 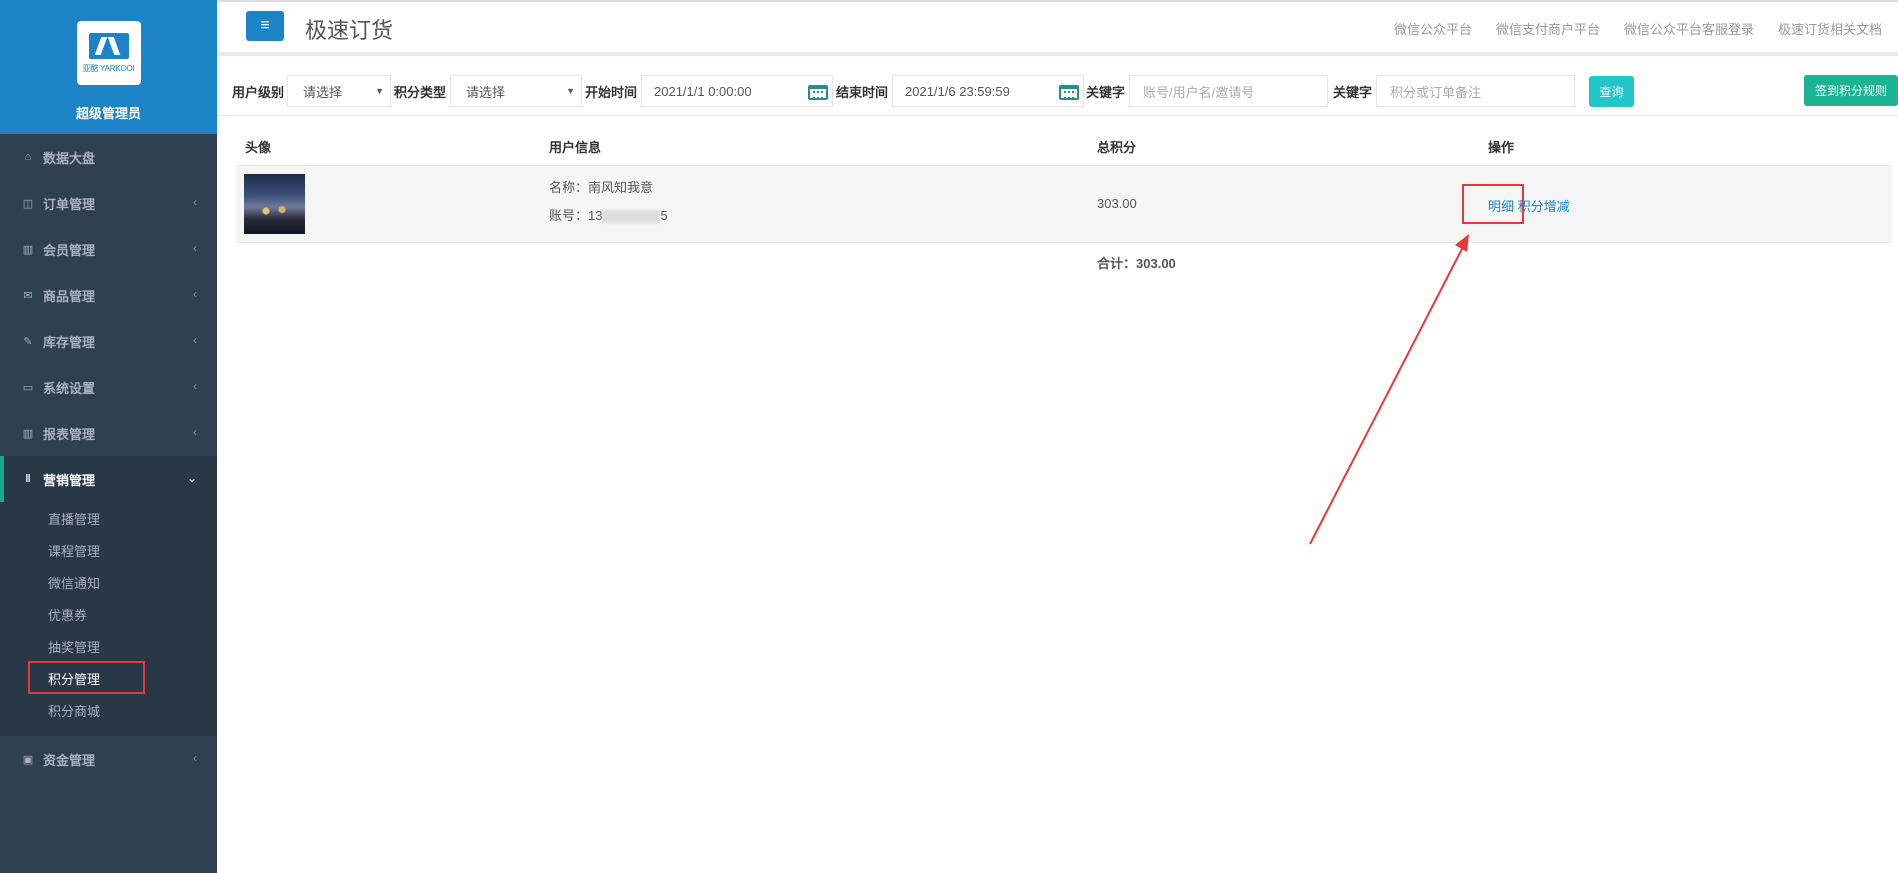 I want to click on sidebar-item-label: 报表管理, so click(x=69, y=434).